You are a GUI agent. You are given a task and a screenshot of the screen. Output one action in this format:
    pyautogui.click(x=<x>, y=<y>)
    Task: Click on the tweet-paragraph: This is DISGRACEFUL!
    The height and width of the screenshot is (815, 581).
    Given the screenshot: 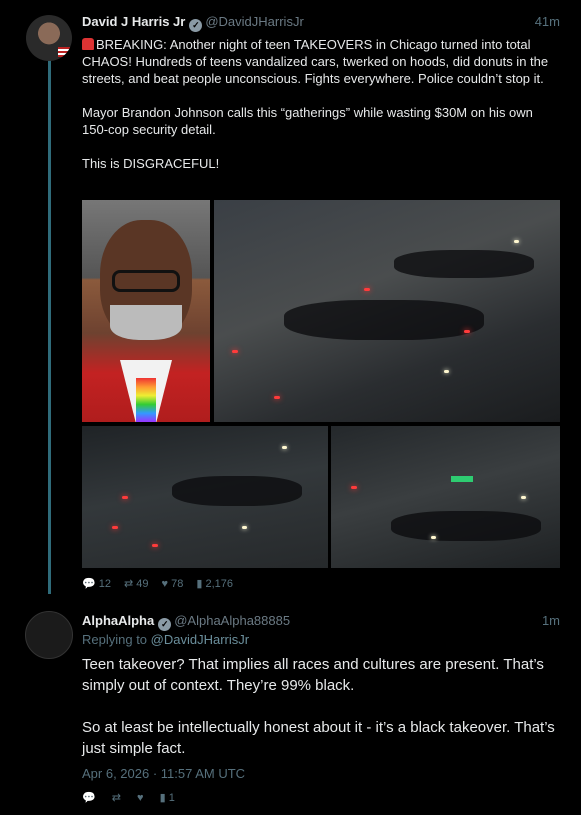 What is the action you would take?
    pyautogui.click(x=151, y=163)
    